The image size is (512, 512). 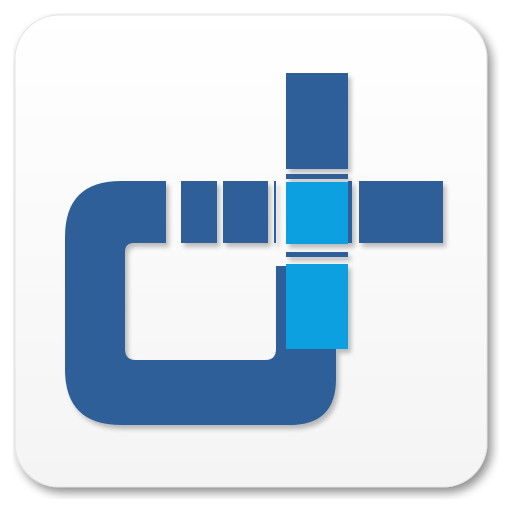 I want to click on logo-stem-top-cap, so click(x=317, y=176).